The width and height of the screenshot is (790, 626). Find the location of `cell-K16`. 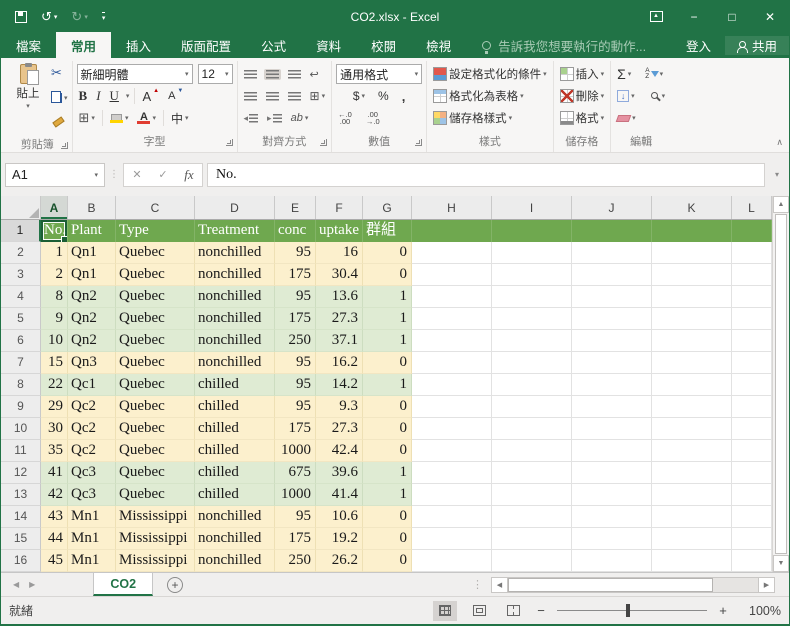

cell-K16 is located at coordinates (692, 561).